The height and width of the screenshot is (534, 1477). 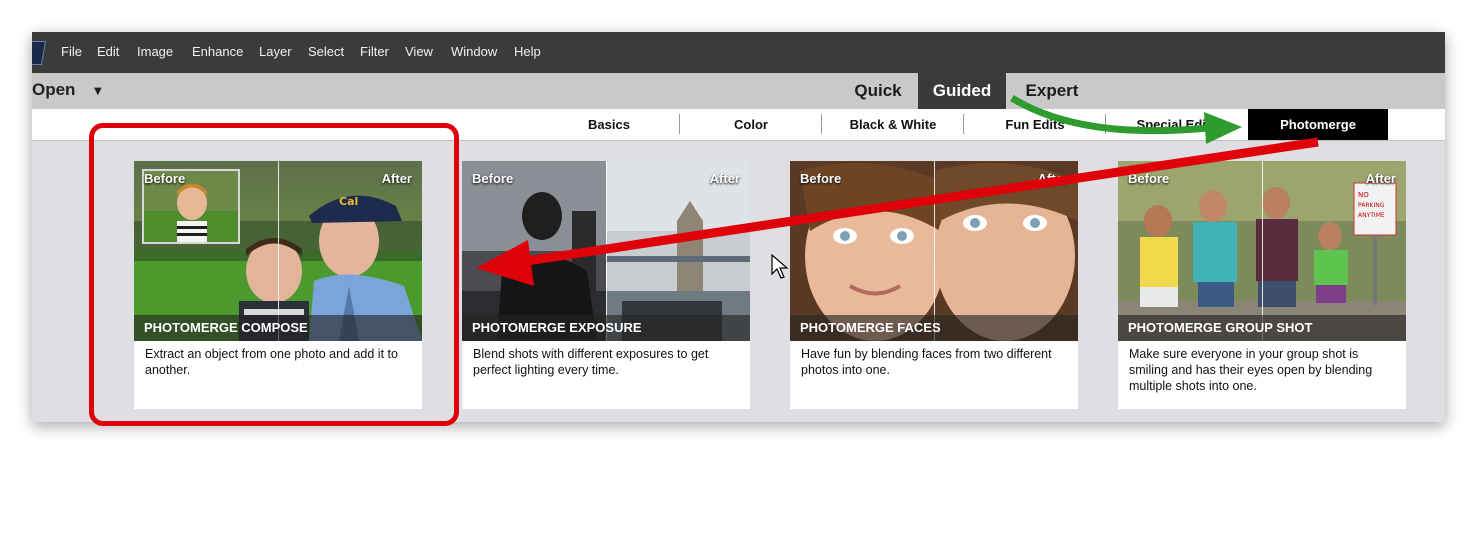 I want to click on red-arrow-icon, so click(x=919, y=202).